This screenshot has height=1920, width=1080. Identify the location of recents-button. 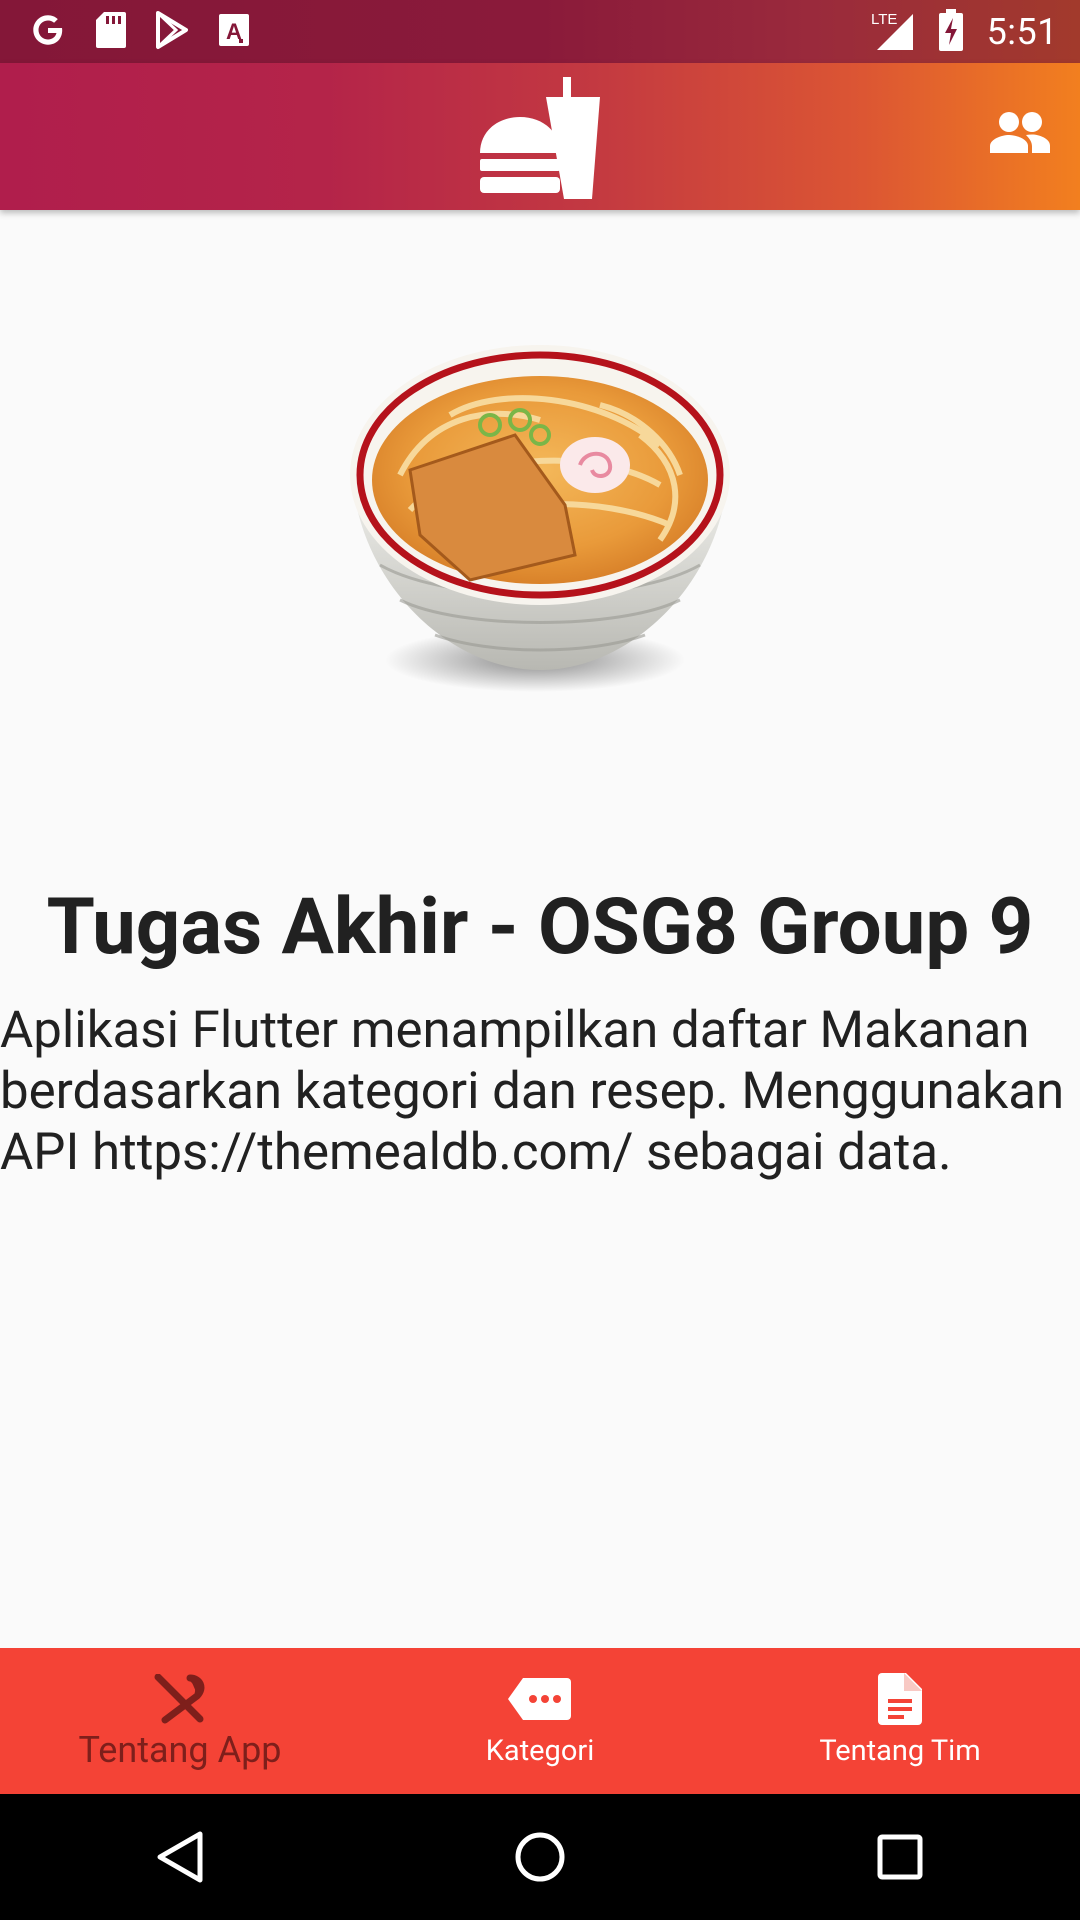
(900, 1857).